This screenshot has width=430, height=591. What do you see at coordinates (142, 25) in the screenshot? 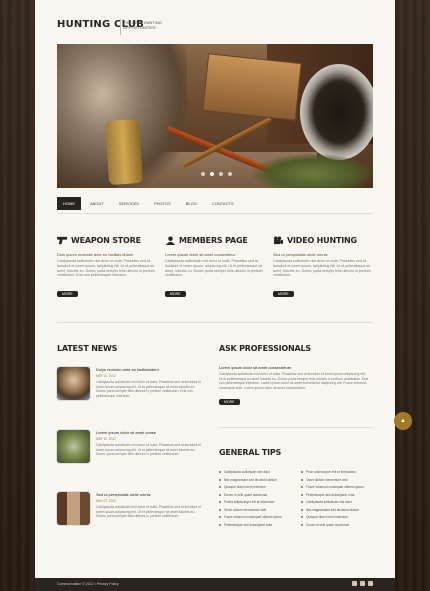
I see `site-tagline: THE BEST HUNTING OPPORTUNITIES` at bounding box center [142, 25].